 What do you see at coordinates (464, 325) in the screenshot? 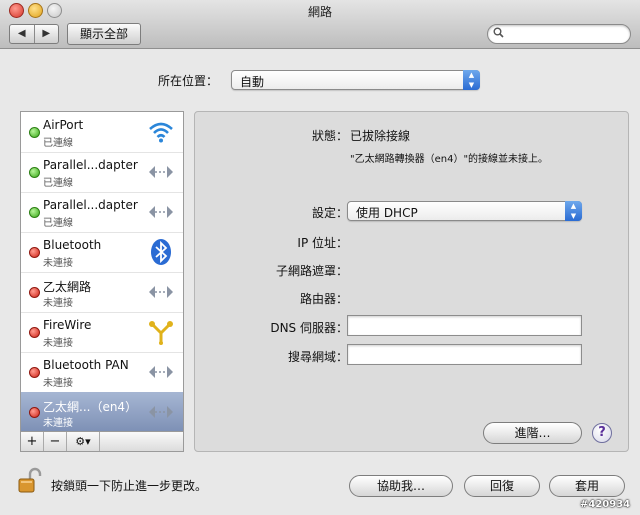
I see `dns-server-field` at bounding box center [464, 325].